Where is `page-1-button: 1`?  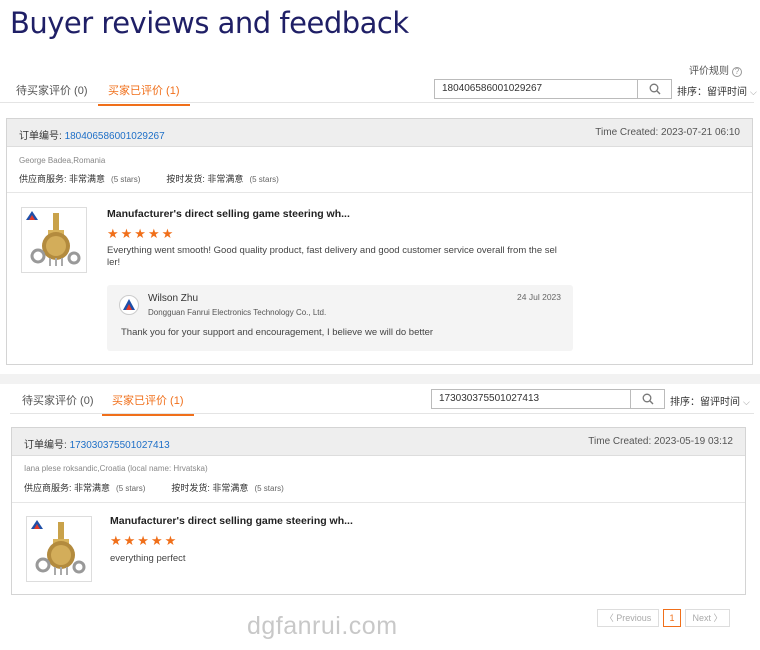
page-1-button: 1 is located at coordinates (672, 618).